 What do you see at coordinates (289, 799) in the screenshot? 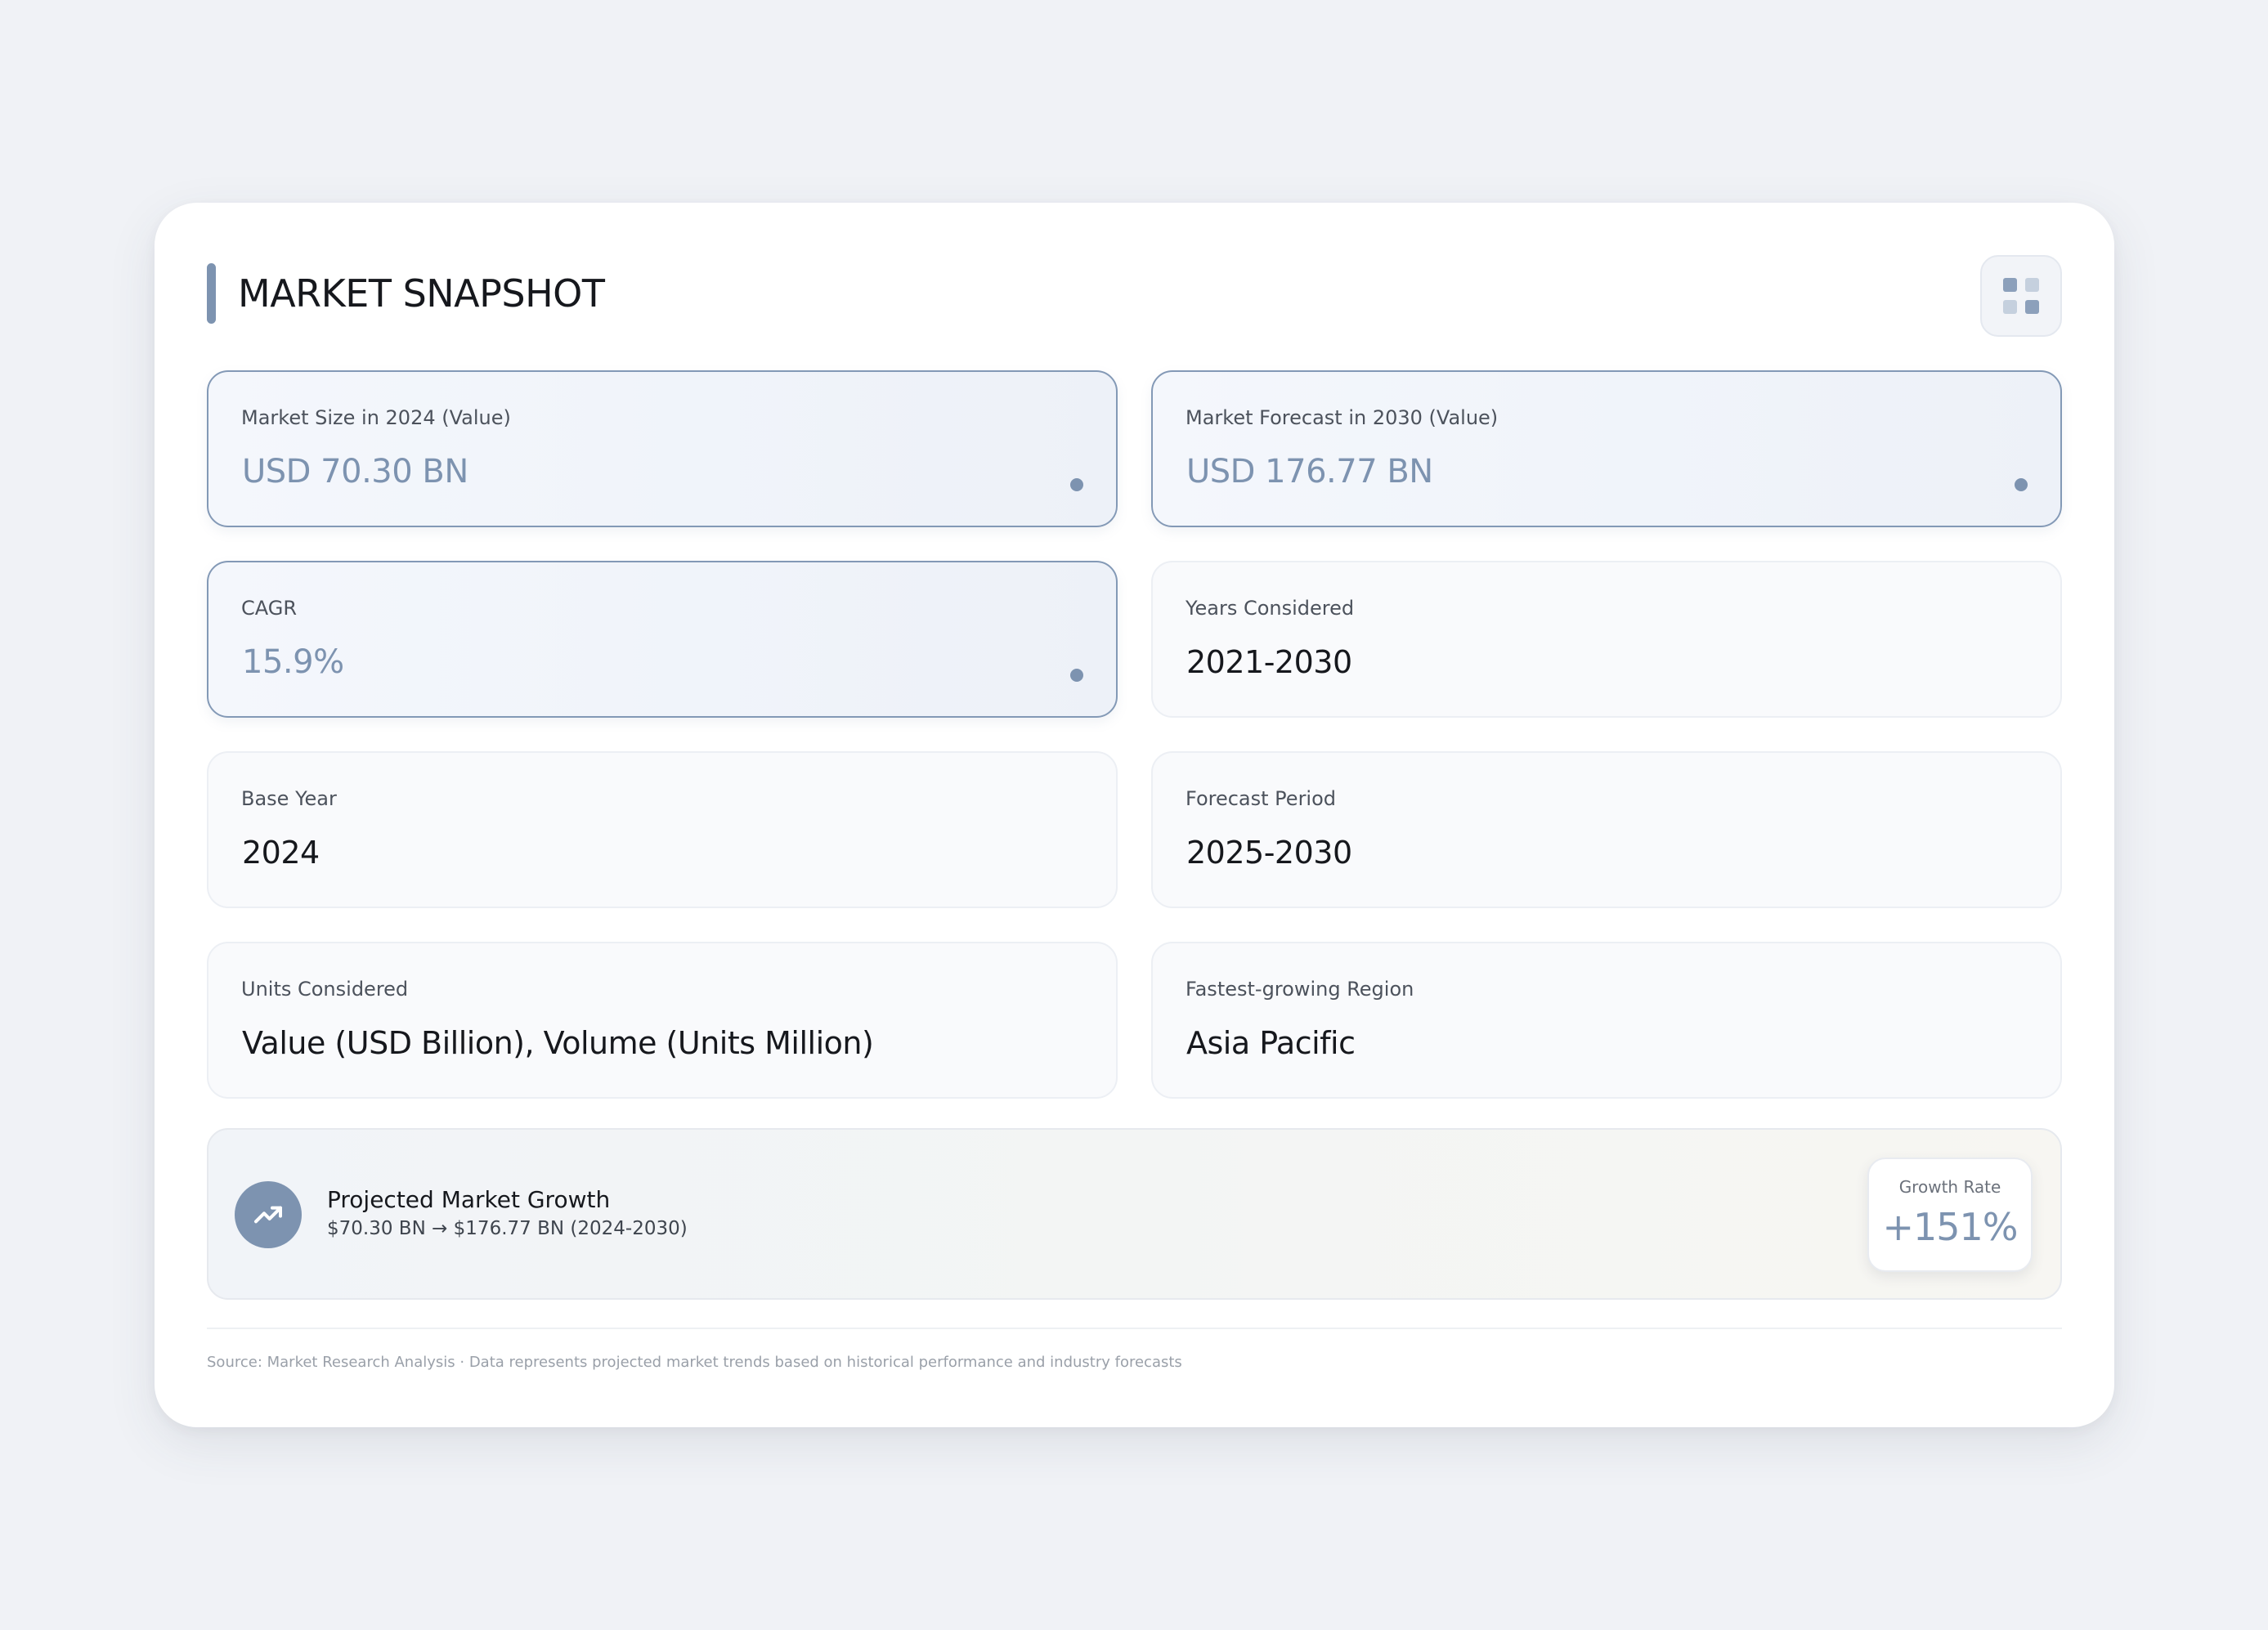
I see `metric-label: Base Year` at bounding box center [289, 799].